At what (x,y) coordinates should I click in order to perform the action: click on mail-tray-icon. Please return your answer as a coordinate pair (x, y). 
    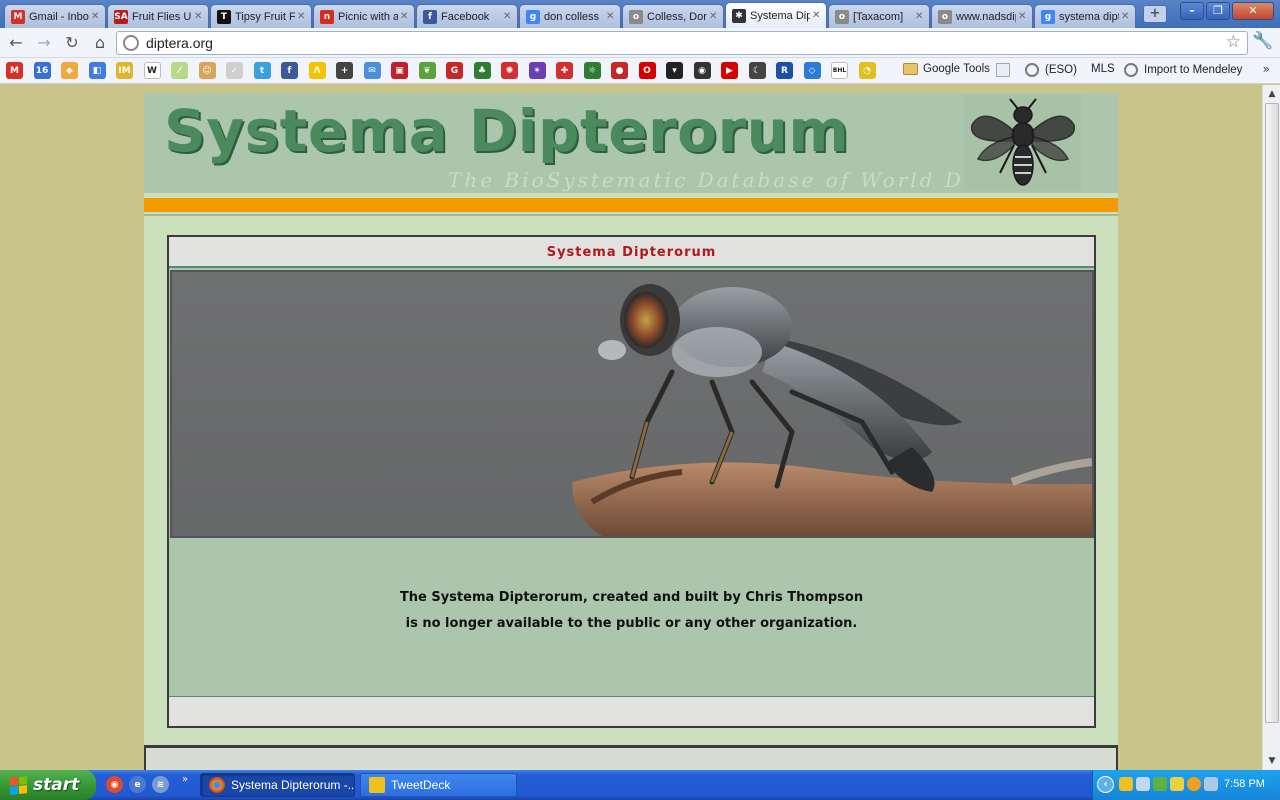
    Looking at the image, I should click on (1126, 784).